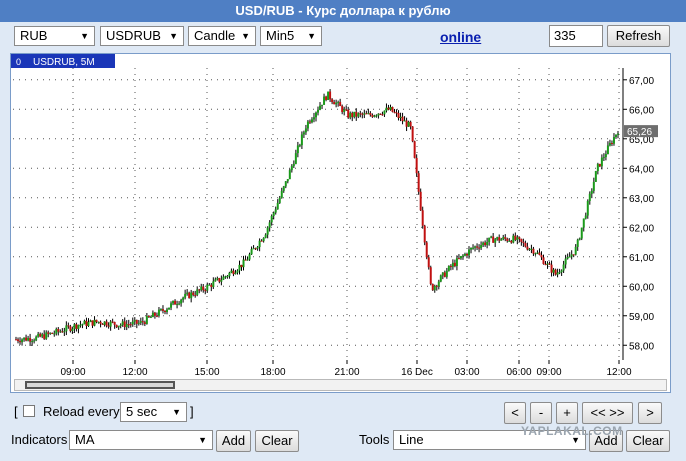 The height and width of the screenshot is (461, 686). What do you see at coordinates (648, 441) in the screenshot?
I see `tool-clear-button: Clear` at bounding box center [648, 441].